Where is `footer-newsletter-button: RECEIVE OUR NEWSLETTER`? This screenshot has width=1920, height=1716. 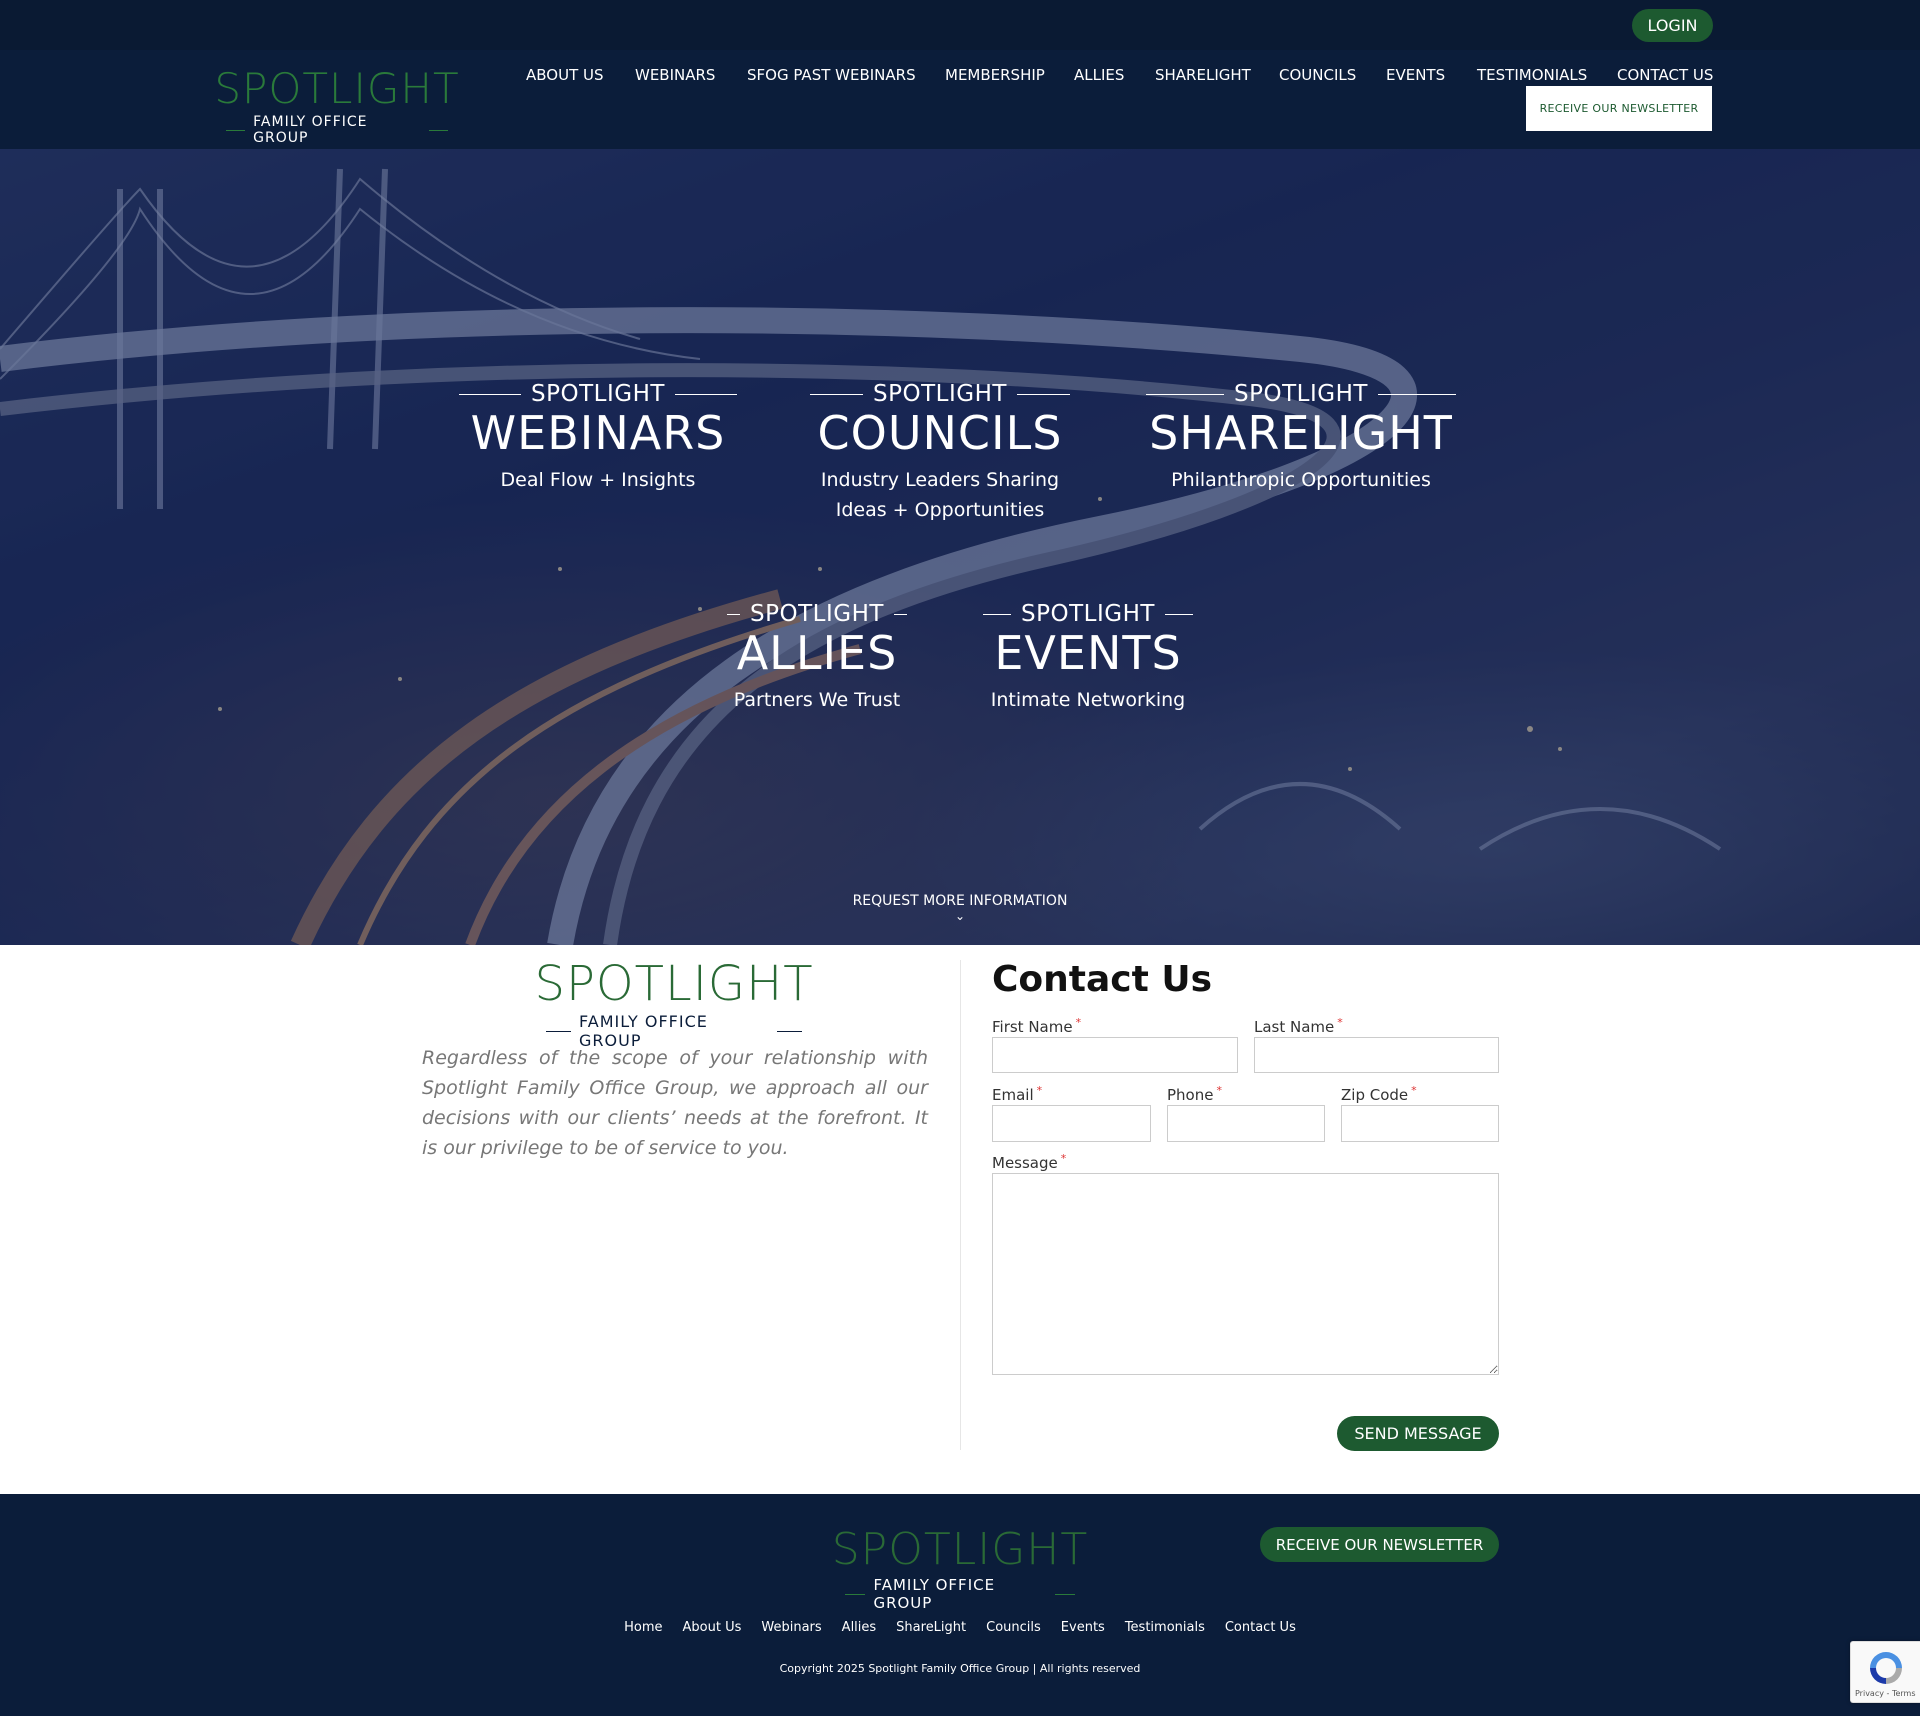
footer-newsletter-button: RECEIVE OUR NEWSLETTER is located at coordinates (1379, 1544).